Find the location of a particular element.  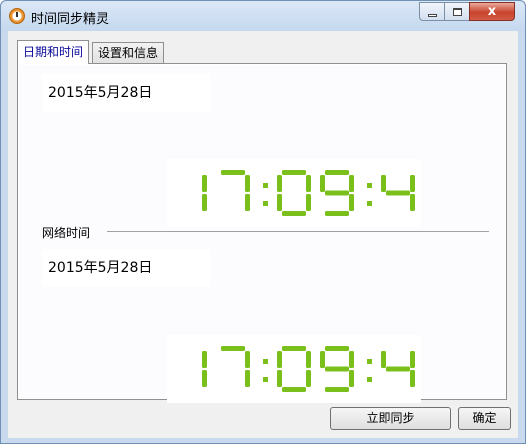

title-bar: 时间同步精灵 x is located at coordinates (263, 16).